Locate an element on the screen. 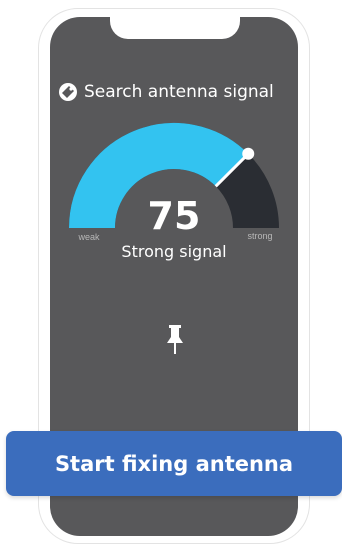 This screenshot has height=546, width=342. signal-status: Strong signal is located at coordinates (174, 251).